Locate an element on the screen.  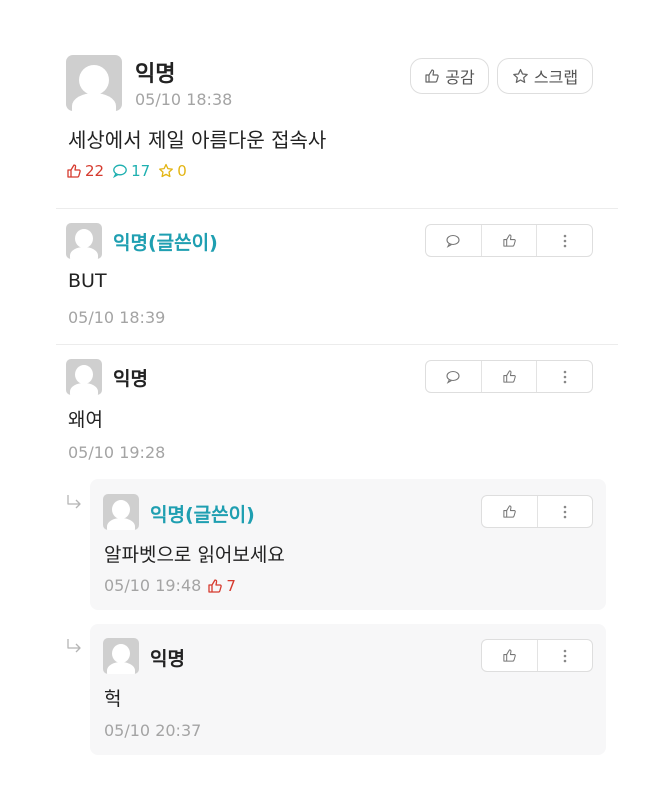
scrap-button-label: 스크랩 is located at coordinates (556, 77).